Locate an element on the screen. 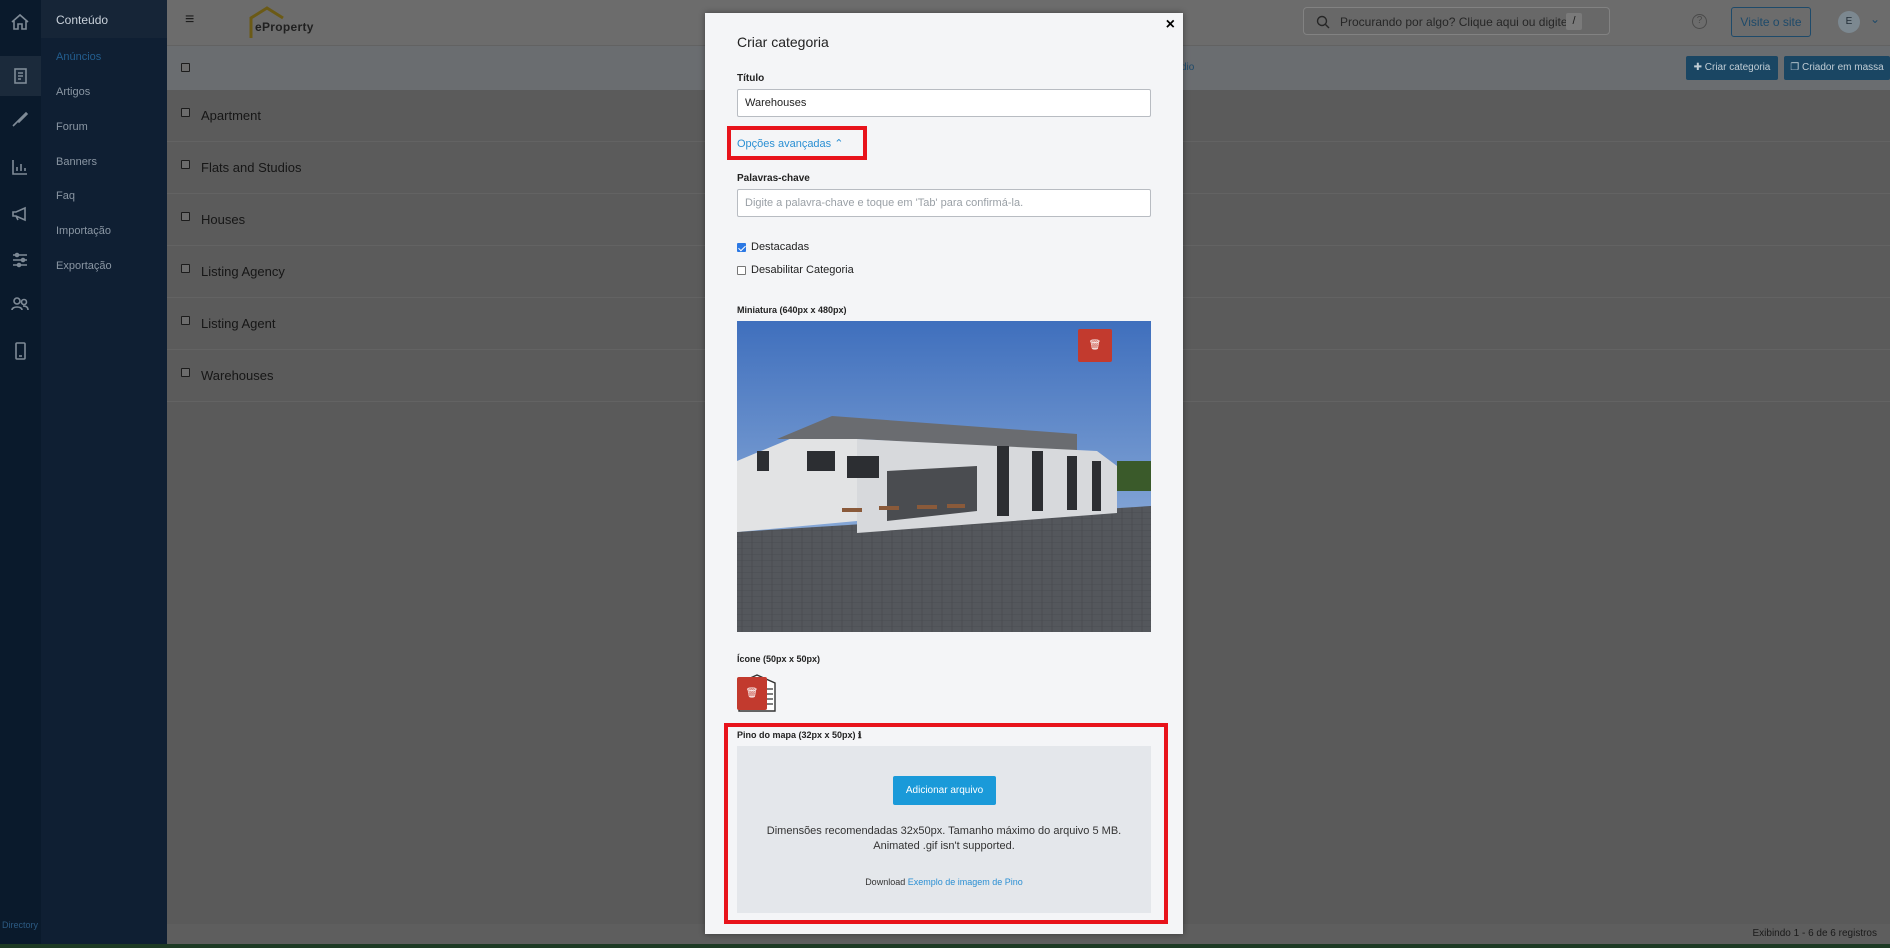  thumbnail-image is located at coordinates (944, 476).